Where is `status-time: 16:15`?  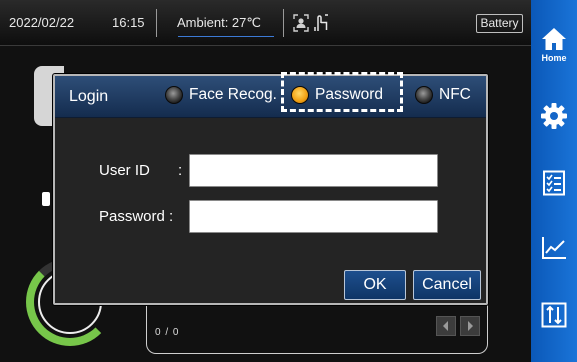
status-time: 16:15 is located at coordinates (128, 22).